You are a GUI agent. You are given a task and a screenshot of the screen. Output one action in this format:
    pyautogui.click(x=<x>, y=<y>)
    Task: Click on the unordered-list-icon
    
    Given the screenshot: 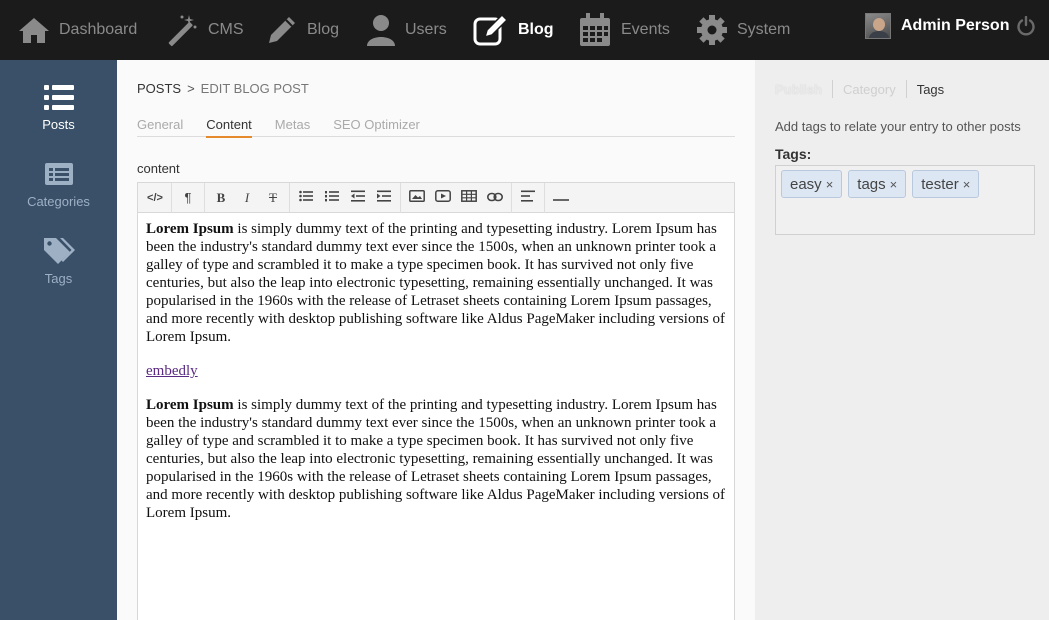 What is the action you would take?
    pyautogui.click(x=306, y=197)
    